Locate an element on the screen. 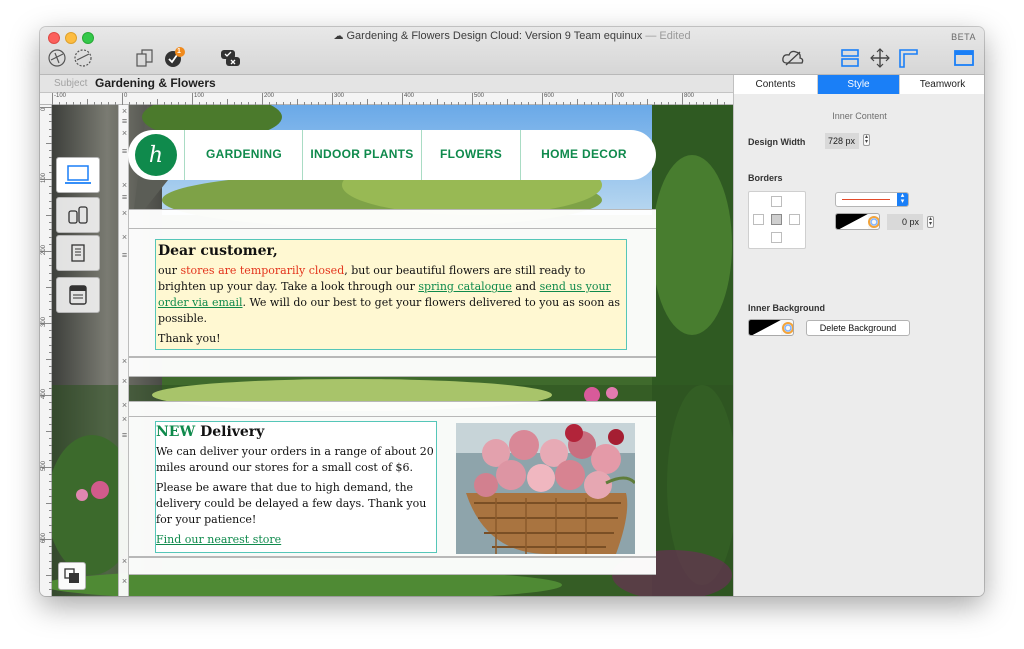 The image size is (1024, 649). print-layout-button is located at coordinates (78, 295).